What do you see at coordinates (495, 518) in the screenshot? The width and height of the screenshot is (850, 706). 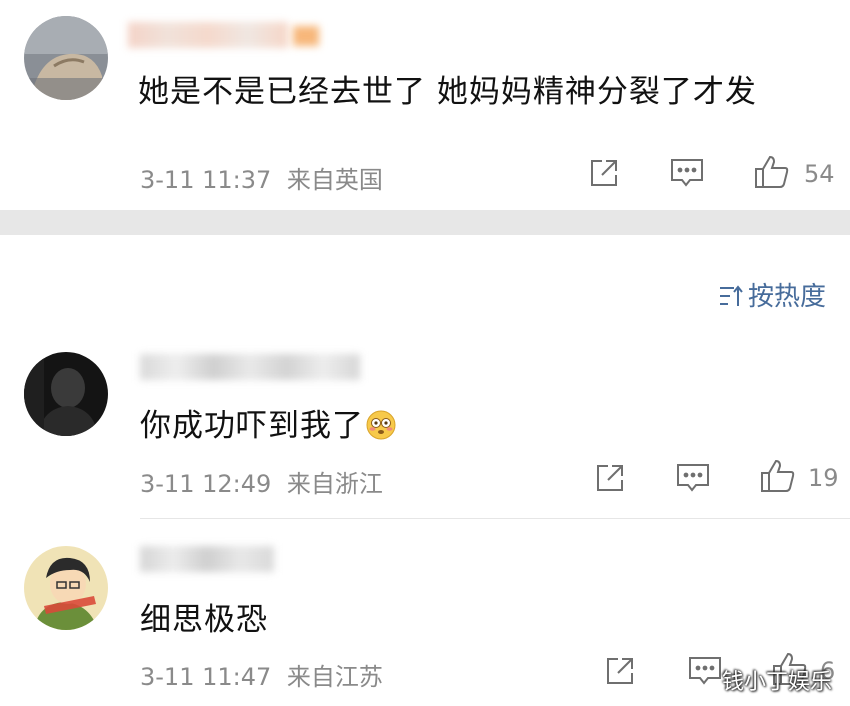 I see `comment-divider` at bounding box center [495, 518].